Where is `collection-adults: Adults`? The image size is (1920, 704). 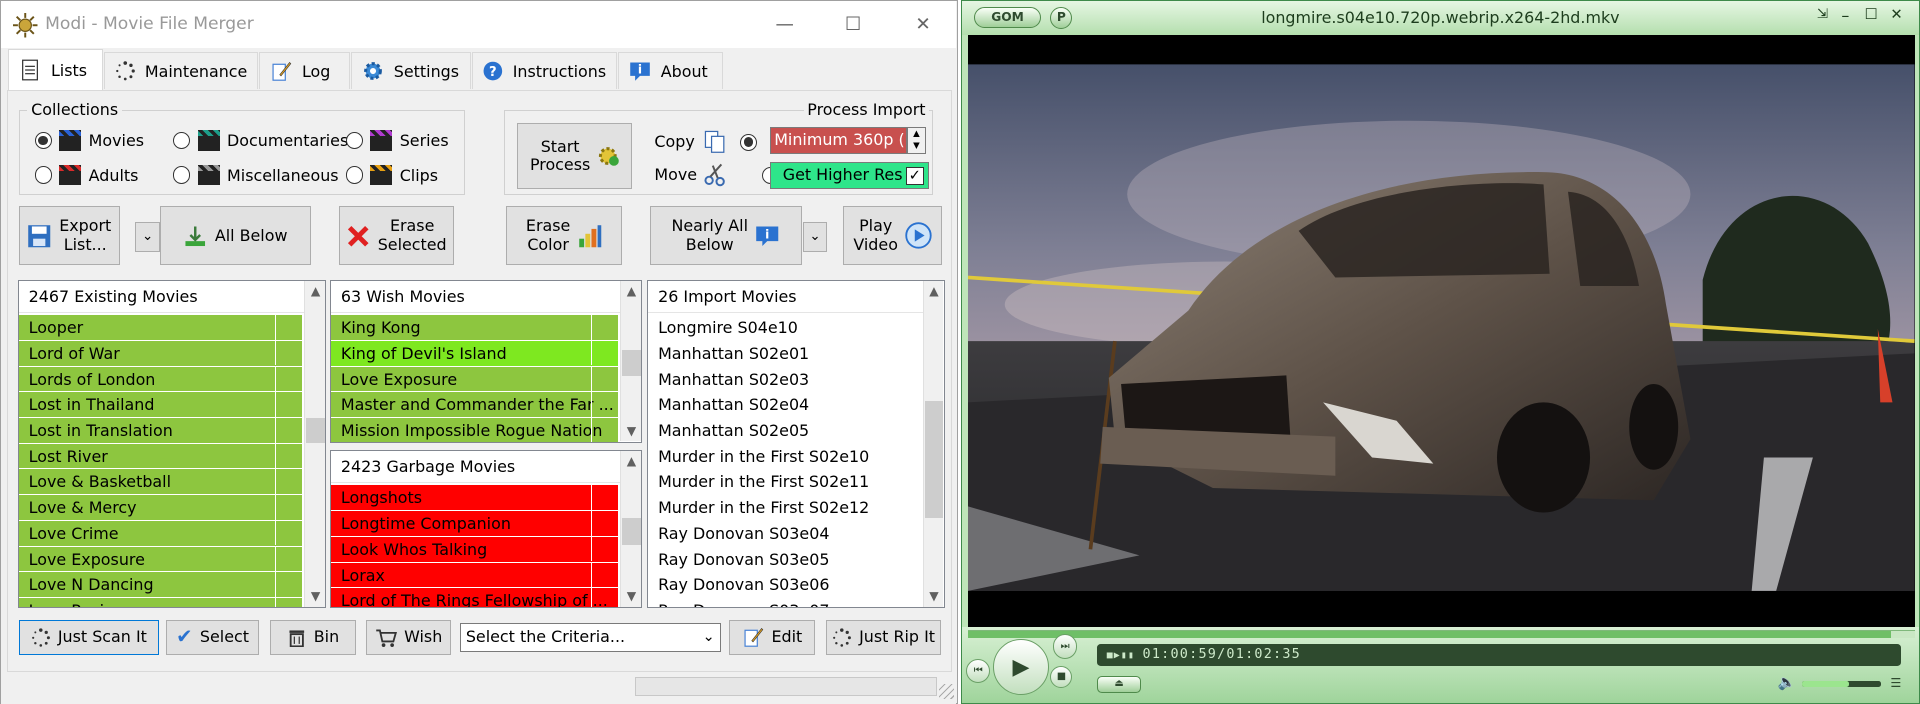
collection-adults: Adults is located at coordinates (86, 175).